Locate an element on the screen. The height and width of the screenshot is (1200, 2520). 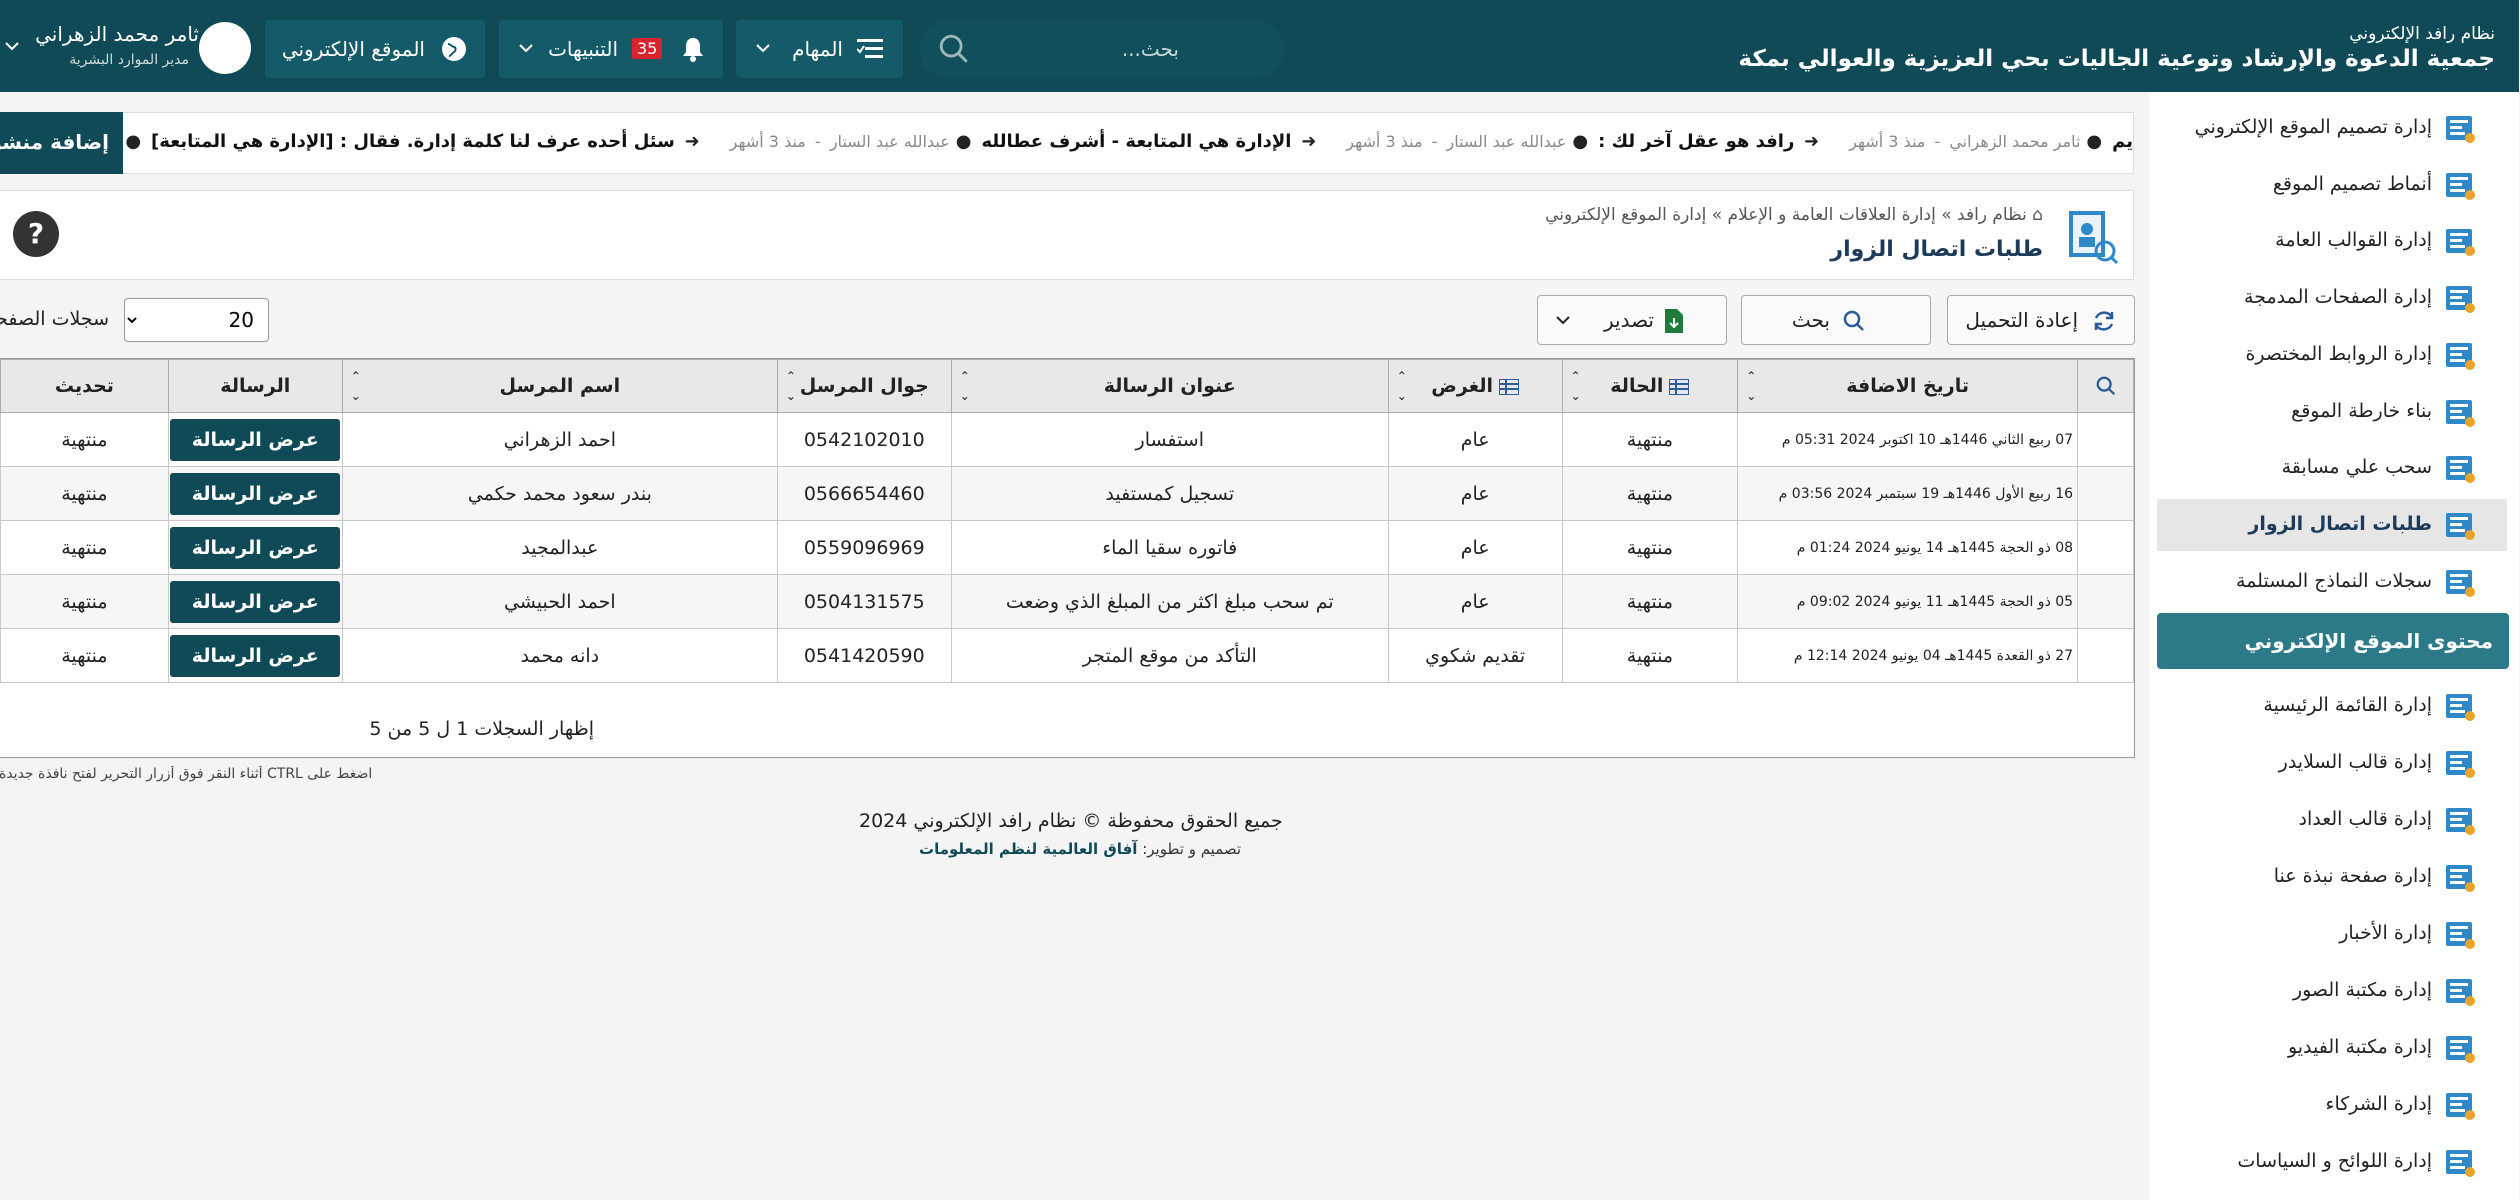
column-header-subject: عنوان الرسالة ⌃ ⌄ is located at coordinates (1170, 386).